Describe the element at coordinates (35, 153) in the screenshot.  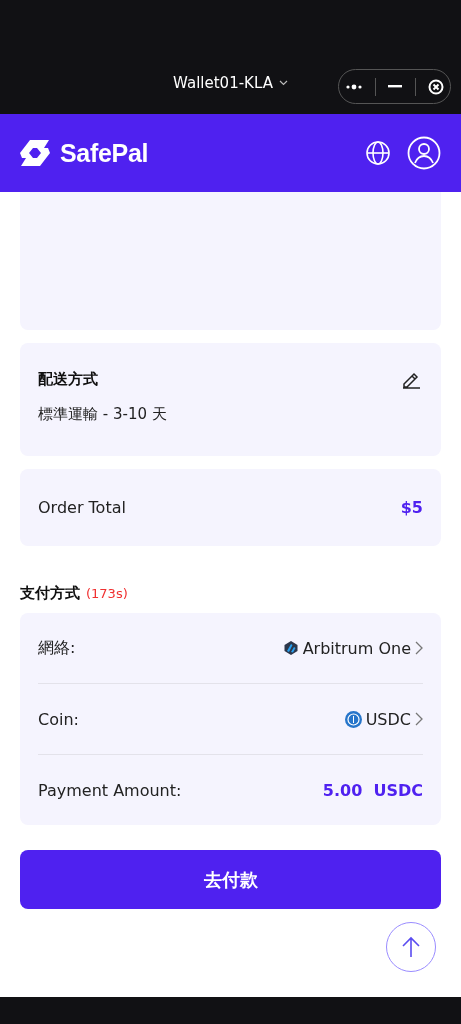
I see `logo-icon` at that location.